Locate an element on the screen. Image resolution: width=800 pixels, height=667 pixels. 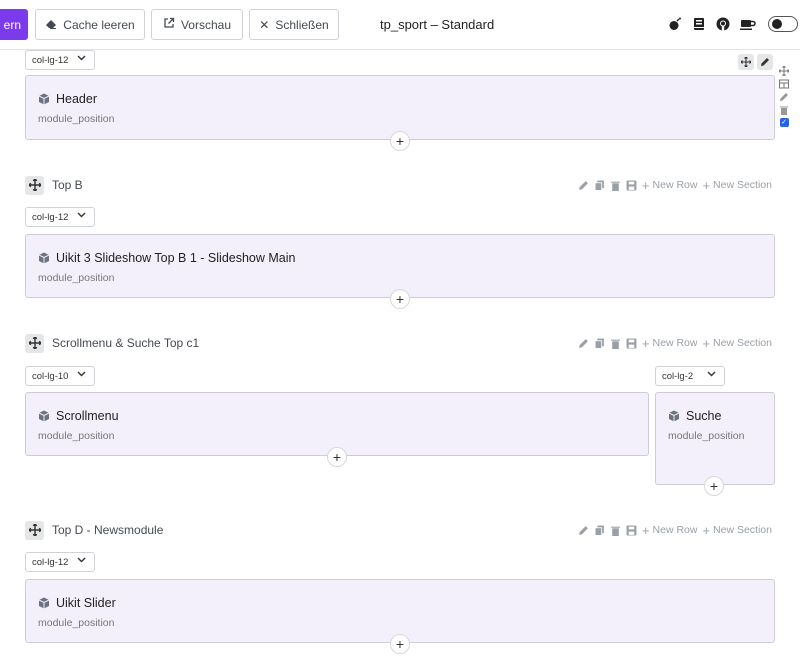
sun-icon is located at coordinates (777, 24).